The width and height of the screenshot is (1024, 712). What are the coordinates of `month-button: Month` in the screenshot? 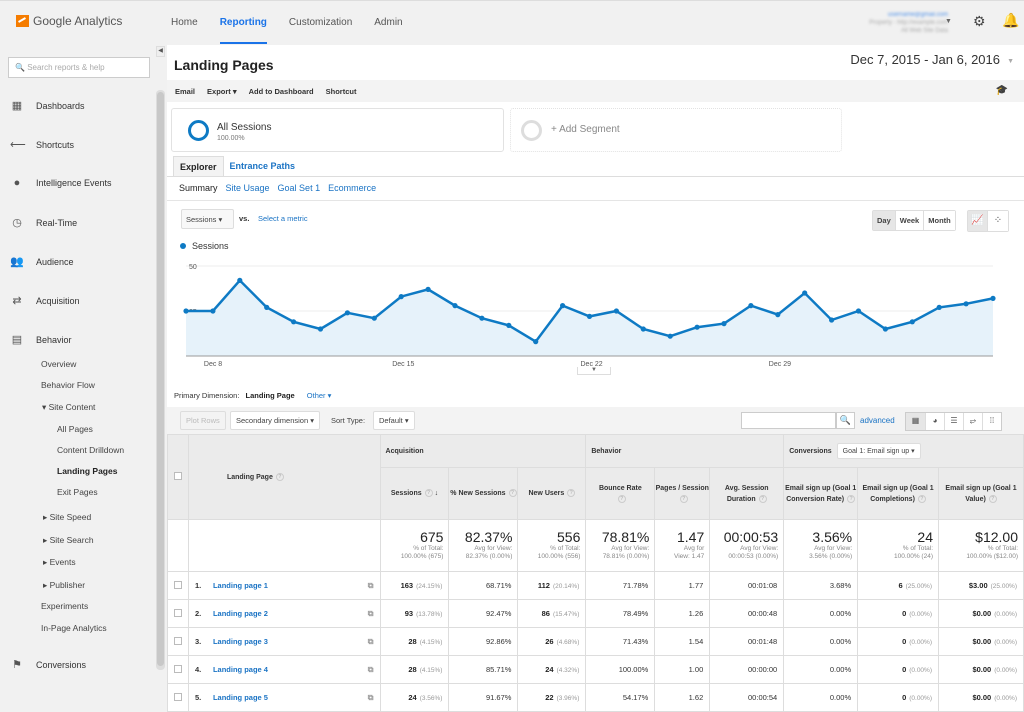 It's located at (939, 220).